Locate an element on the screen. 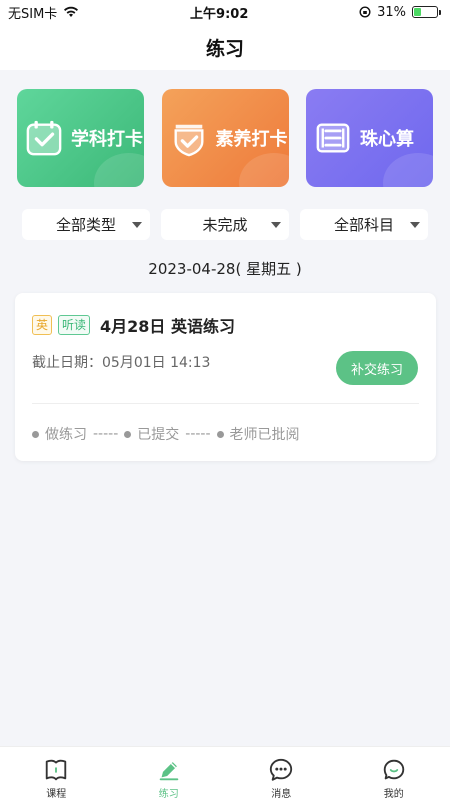 This screenshot has width=450, height=800. battery-percent: 31% is located at coordinates (391, 12).